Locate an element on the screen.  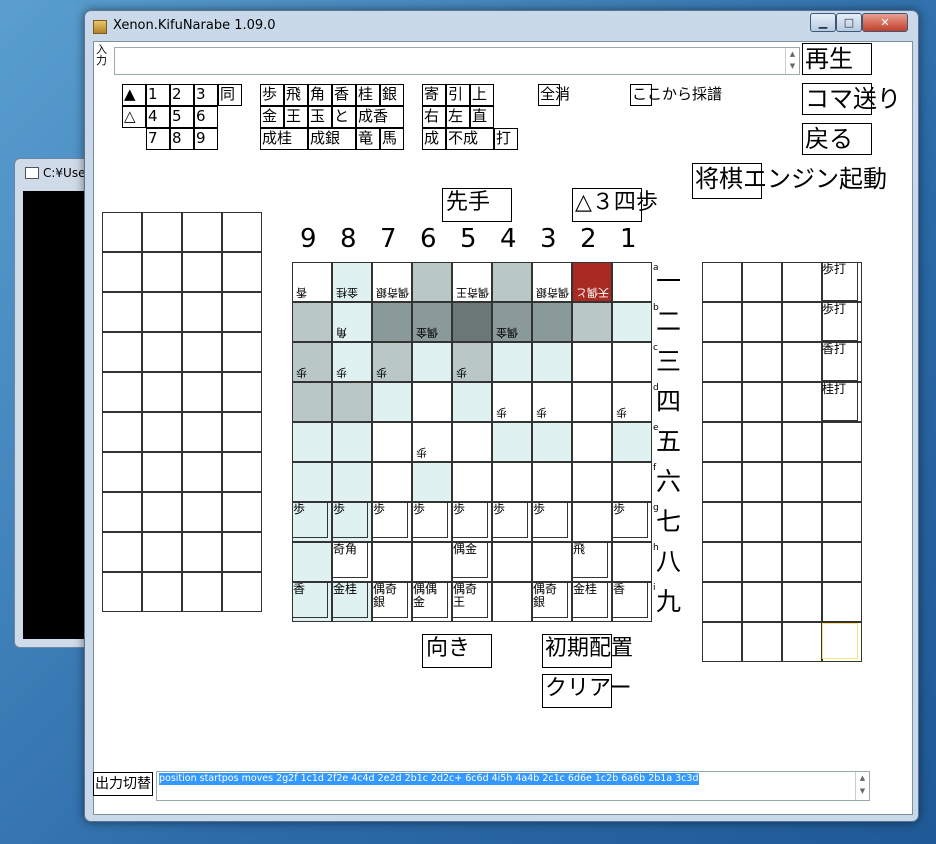
piece-btn: 飛 is located at coordinates (296, 95).